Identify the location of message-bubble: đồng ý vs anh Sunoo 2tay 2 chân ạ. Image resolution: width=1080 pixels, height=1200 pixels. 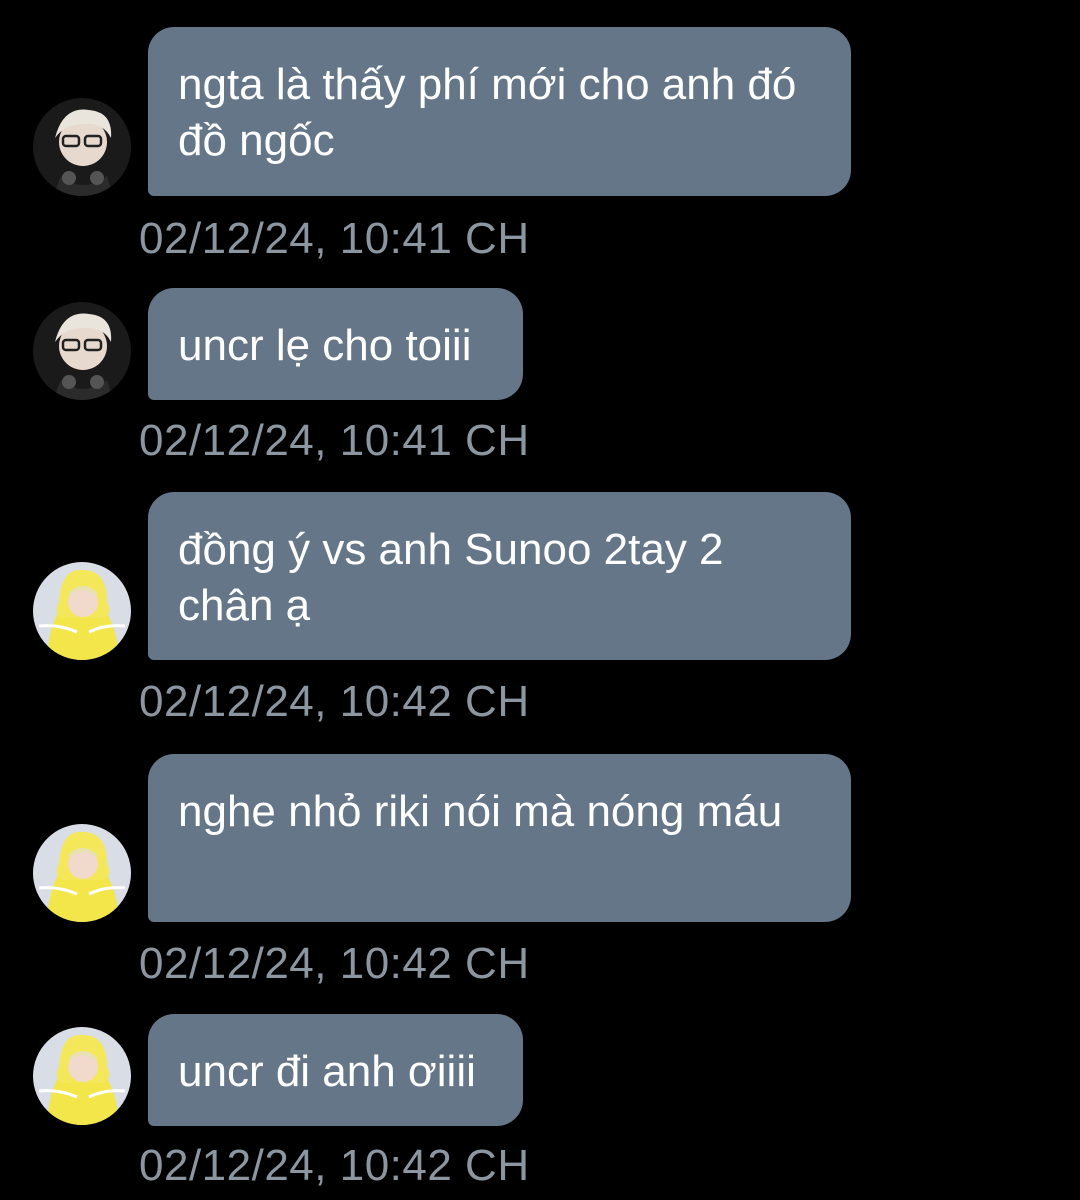
(499, 576).